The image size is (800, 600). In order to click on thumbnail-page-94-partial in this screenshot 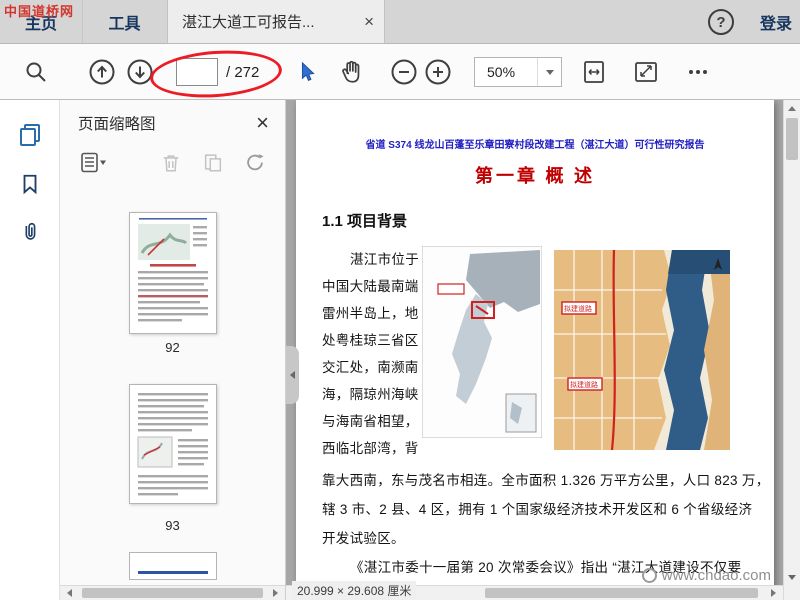, I will do `click(172, 566)`.